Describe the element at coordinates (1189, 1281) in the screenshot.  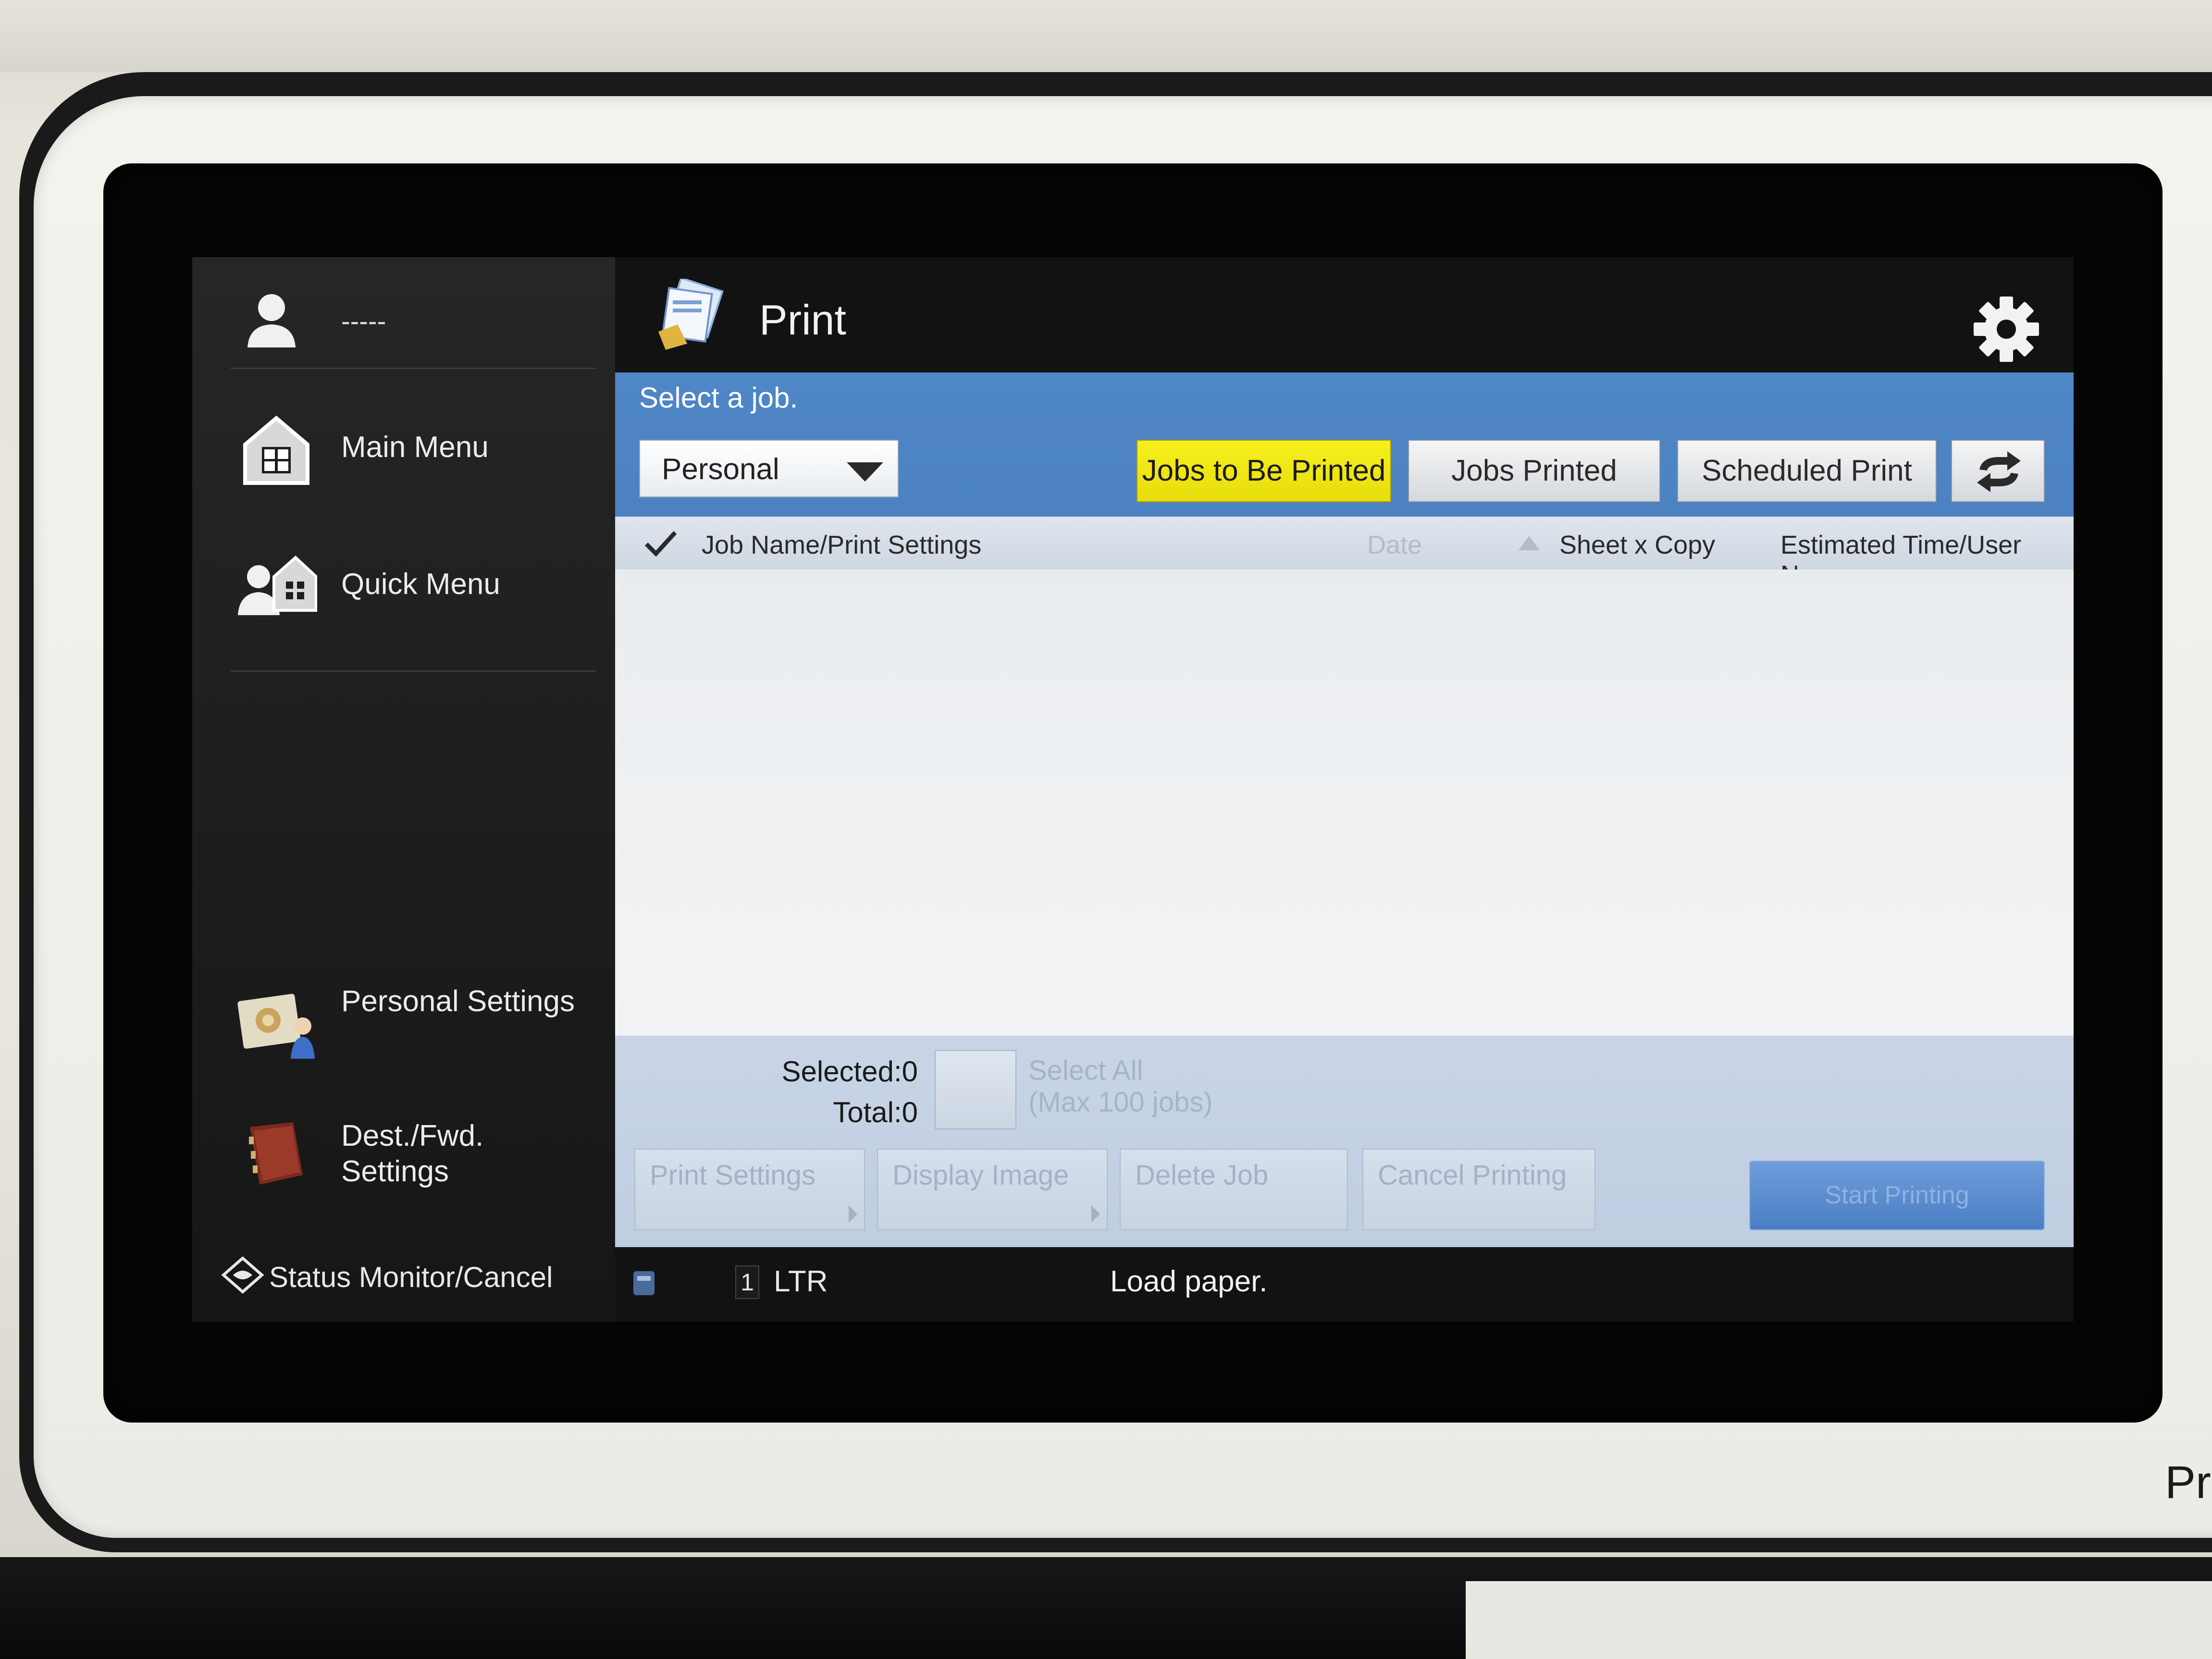
I see `status-message: Load paper.` at that location.